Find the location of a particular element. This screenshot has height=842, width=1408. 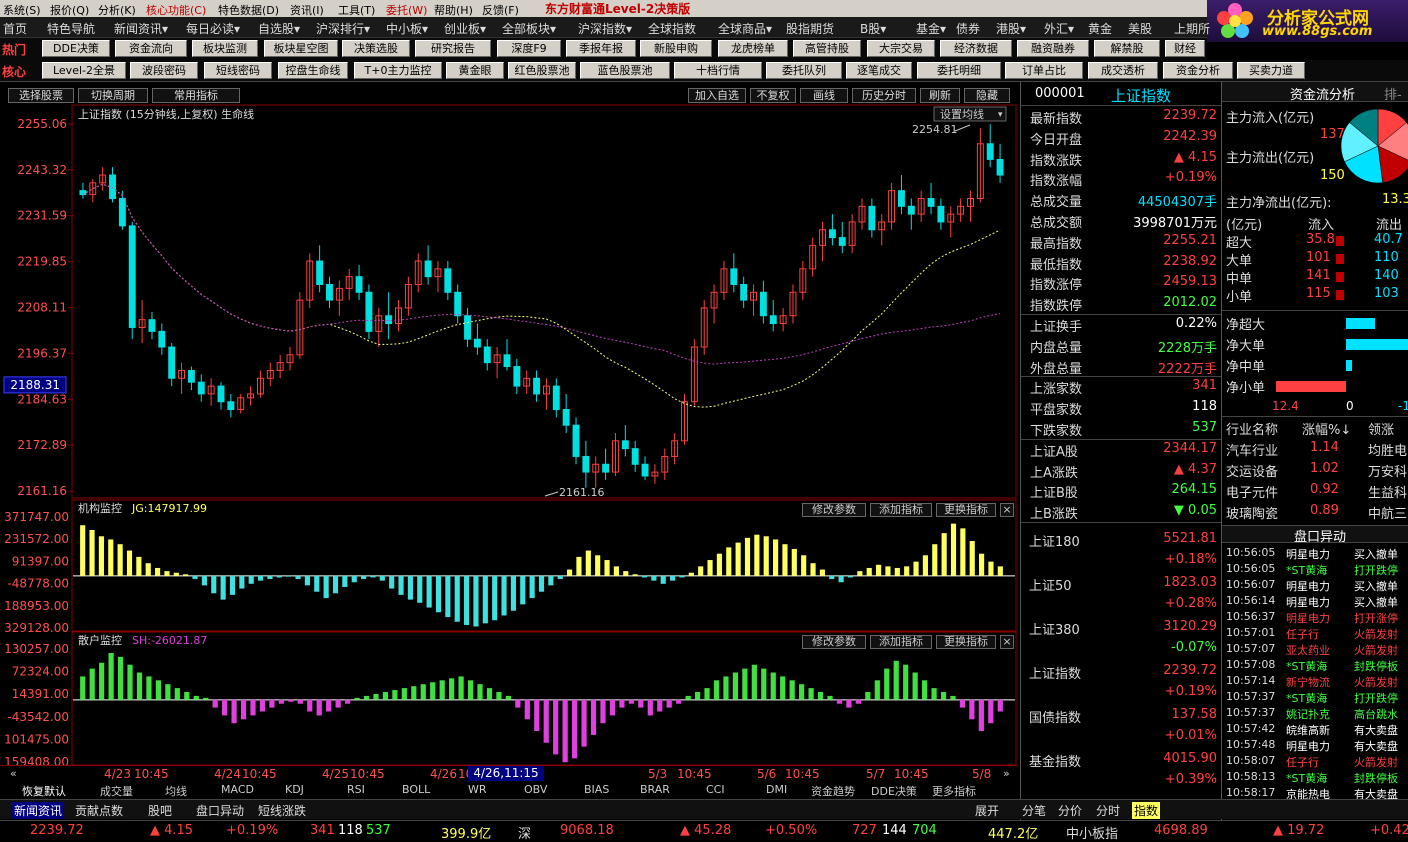

indicator-tab-12: DMI is located at coordinates (776, 789).